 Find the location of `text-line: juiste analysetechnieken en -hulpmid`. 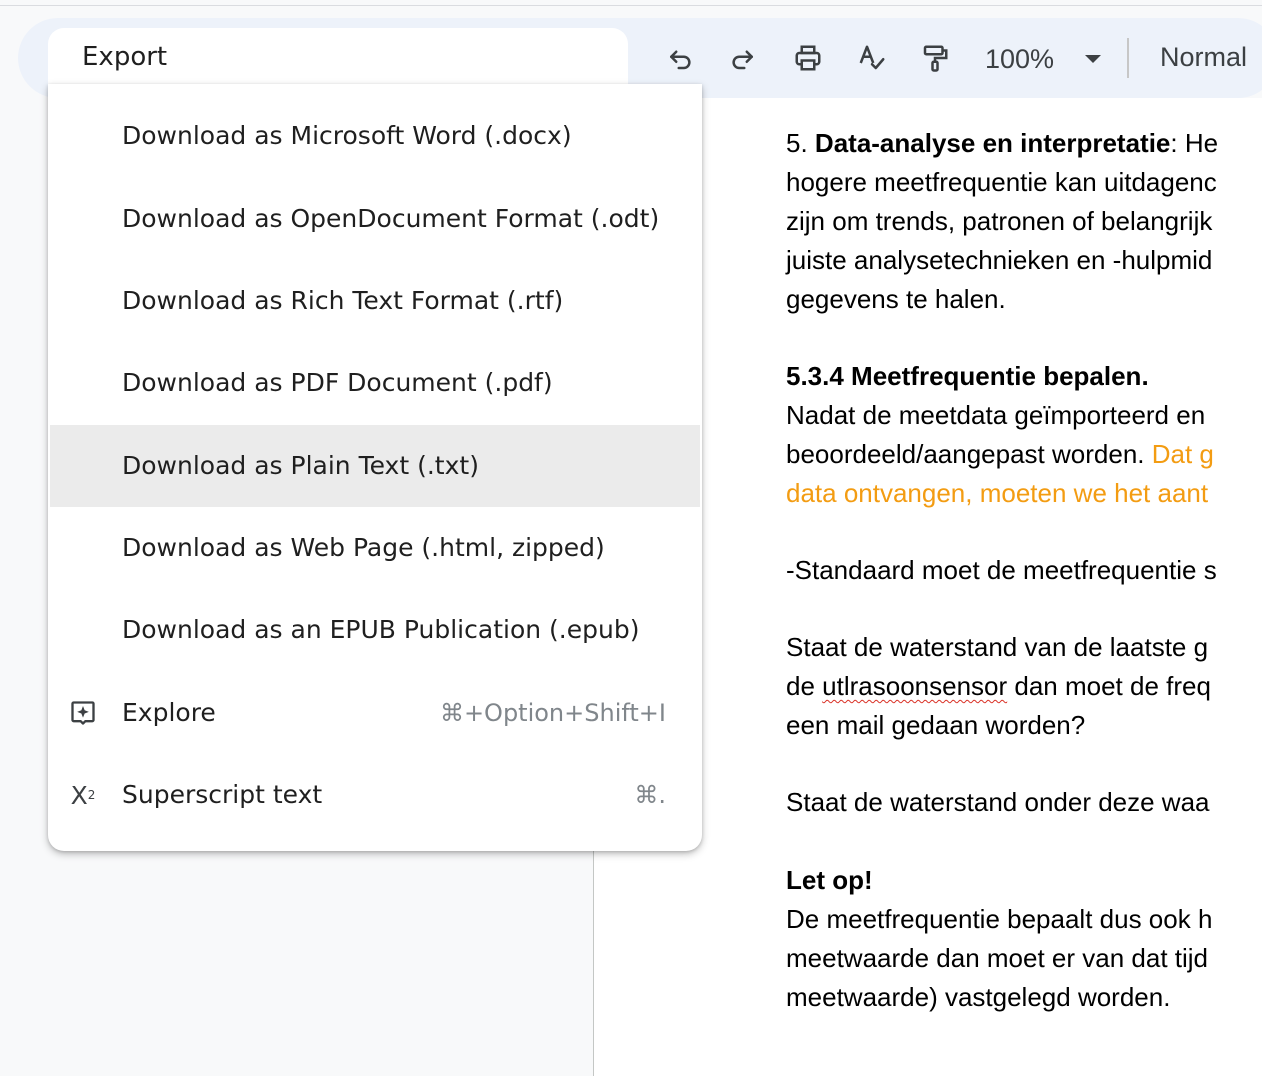

text-line: juiste analysetechnieken en -hulpmid is located at coordinates (999, 260).